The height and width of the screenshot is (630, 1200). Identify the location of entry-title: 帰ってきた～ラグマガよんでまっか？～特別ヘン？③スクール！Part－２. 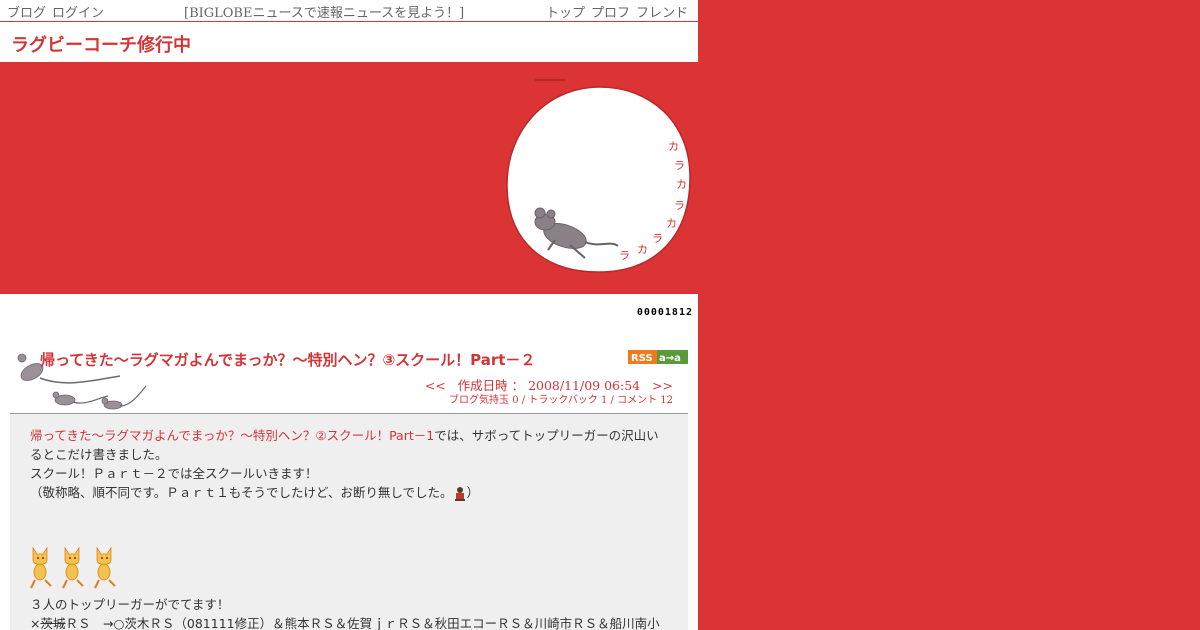
(287, 359).